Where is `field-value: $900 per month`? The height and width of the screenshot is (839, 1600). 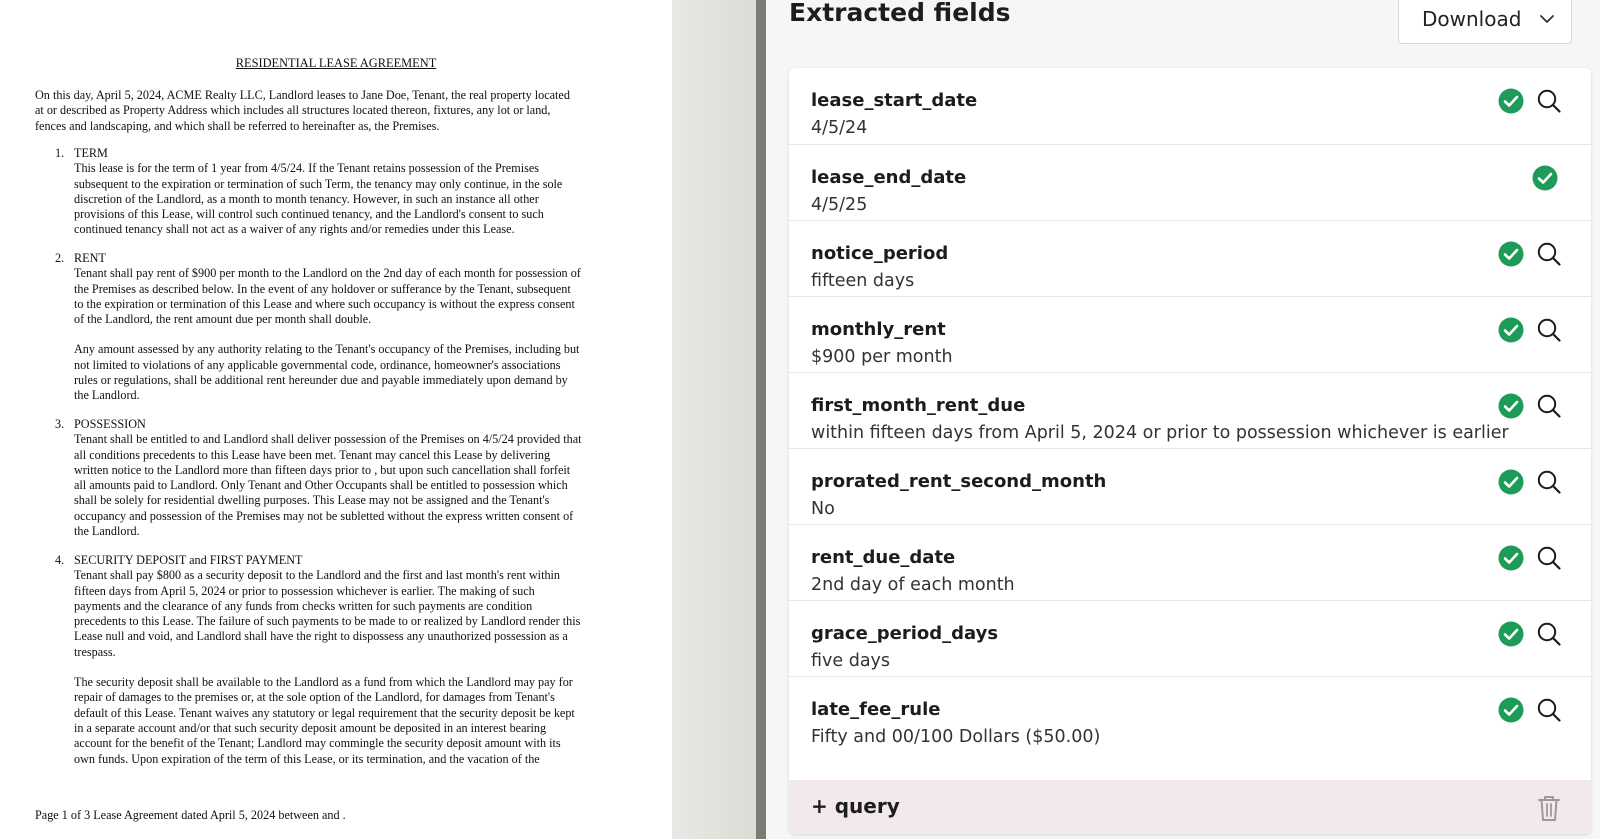 field-value: $900 per month is located at coordinates (882, 357).